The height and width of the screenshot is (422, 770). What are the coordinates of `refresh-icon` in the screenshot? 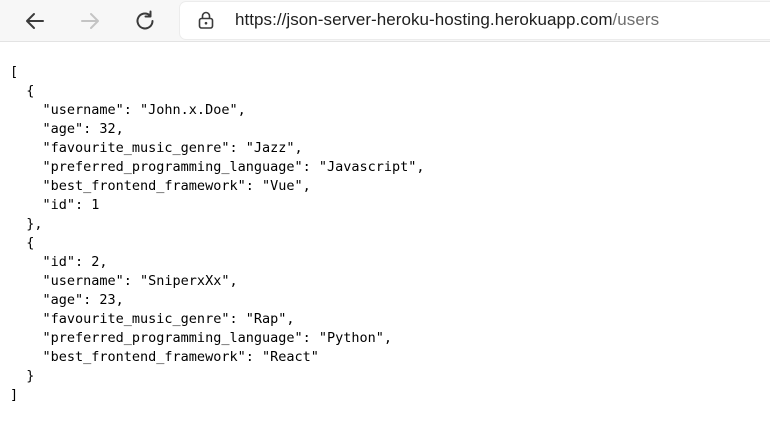 It's located at (145, 20).